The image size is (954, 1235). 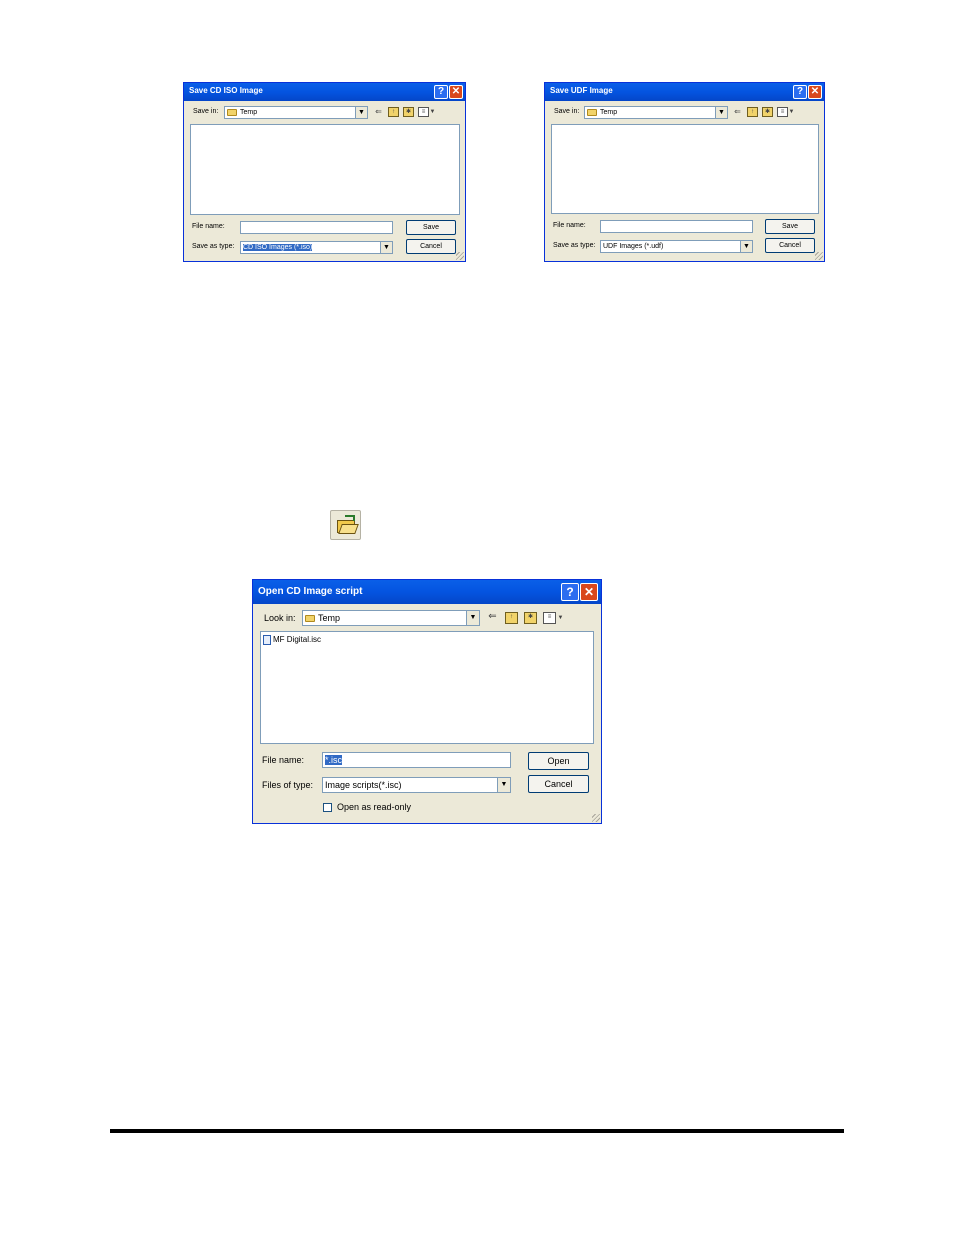 I want to click on dialog-title: Save CD ISO Image, so click(x=226, y=90).